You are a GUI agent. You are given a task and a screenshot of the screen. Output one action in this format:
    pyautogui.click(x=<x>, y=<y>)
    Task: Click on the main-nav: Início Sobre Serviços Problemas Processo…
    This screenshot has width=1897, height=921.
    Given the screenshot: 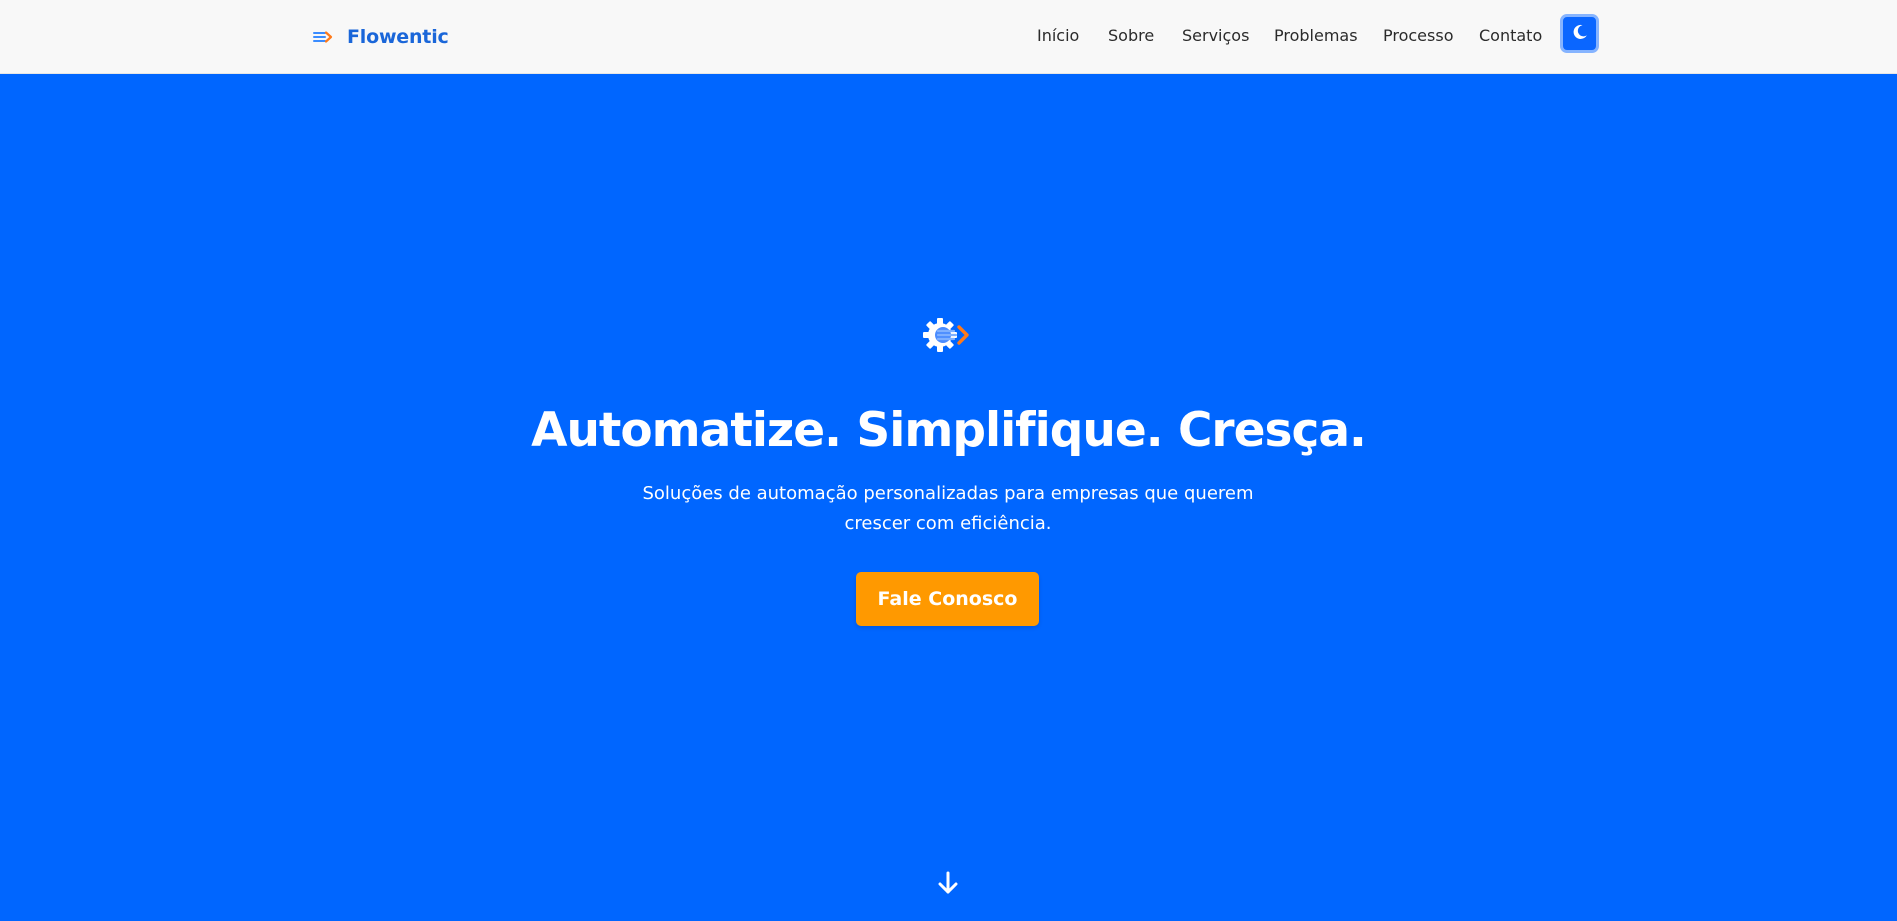 What is the action you would take?
    pyautogui.click(x=948, y=37)
    